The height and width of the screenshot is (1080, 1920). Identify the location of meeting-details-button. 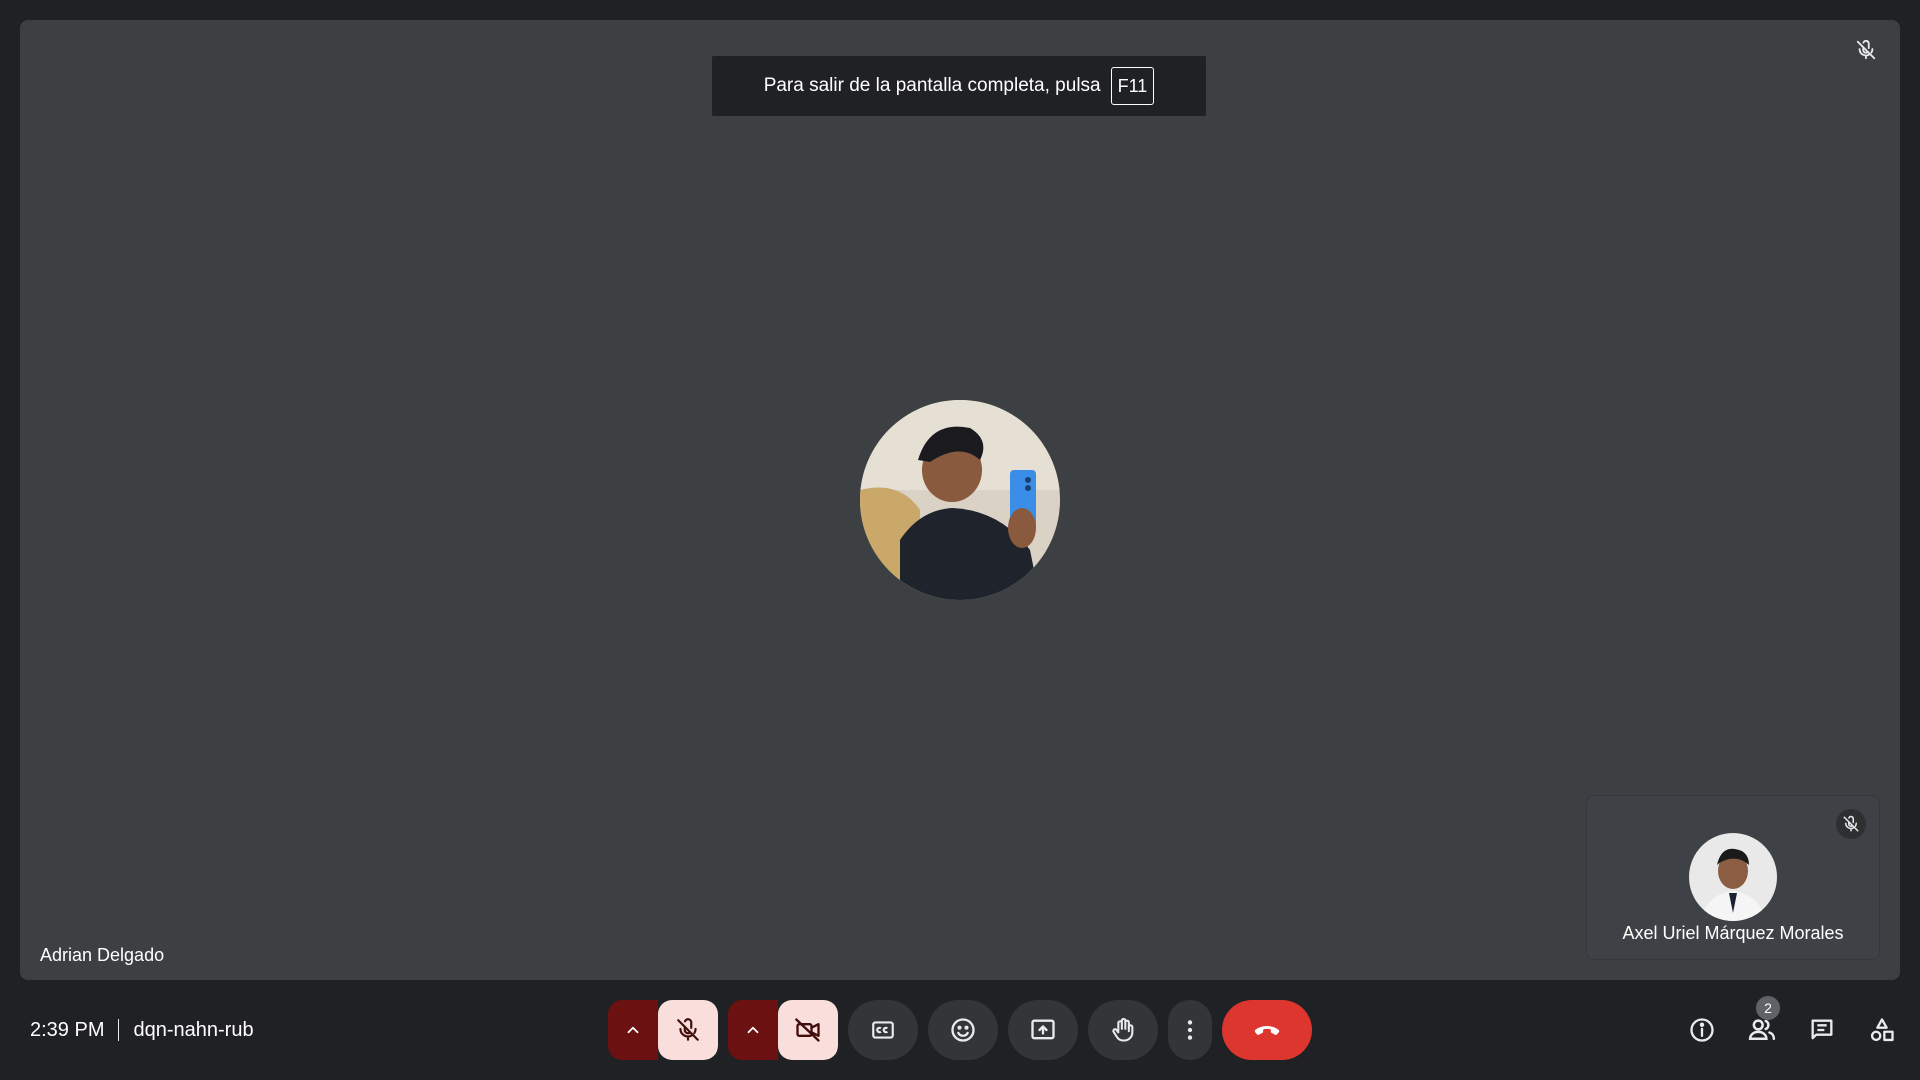
(1702, 1030).